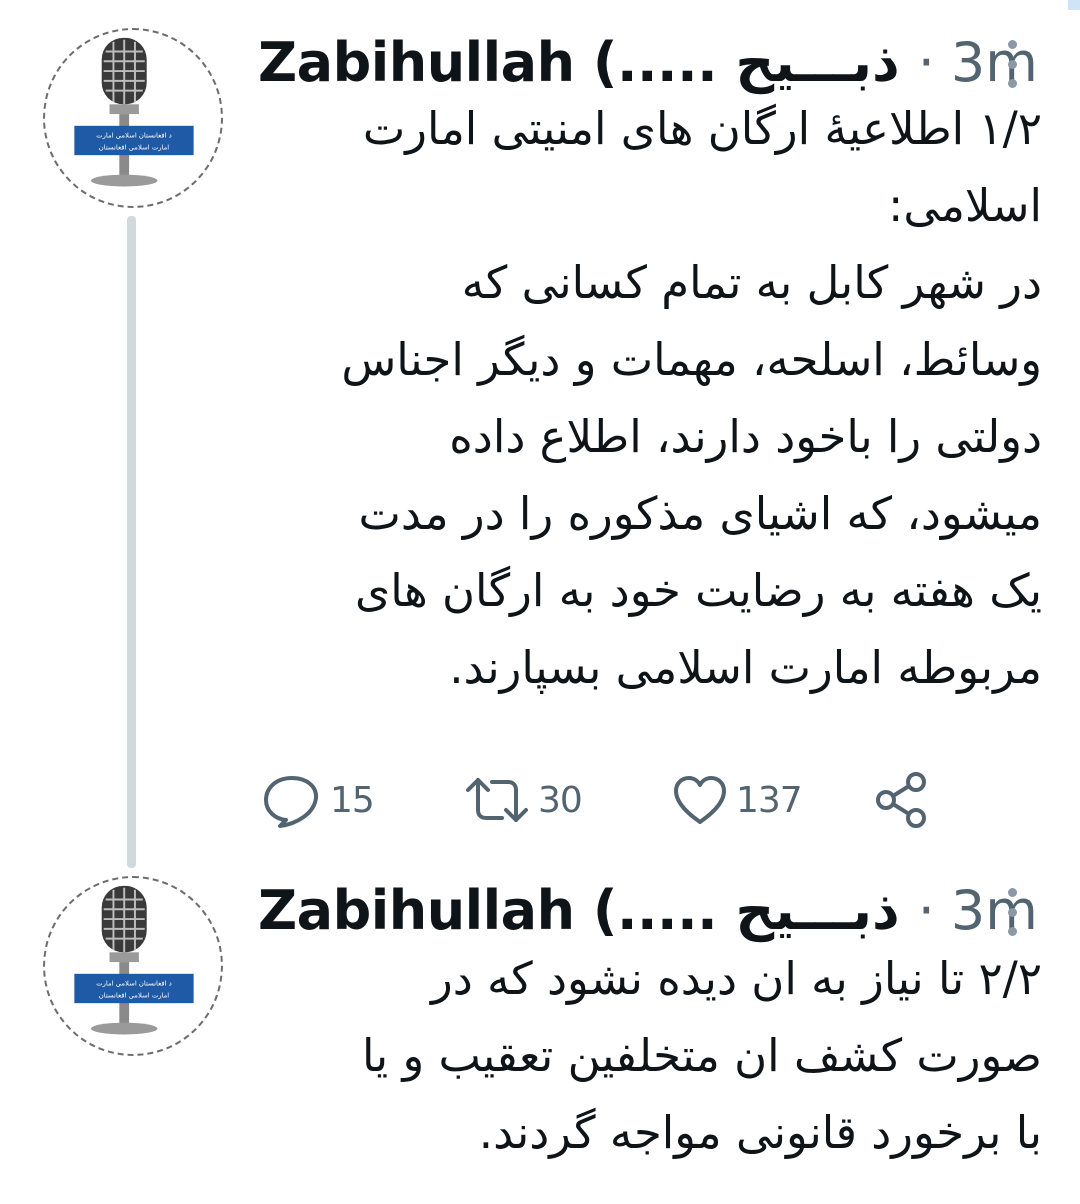  I want to click on tweet-actions: 15 30 137, so click(540, 800).